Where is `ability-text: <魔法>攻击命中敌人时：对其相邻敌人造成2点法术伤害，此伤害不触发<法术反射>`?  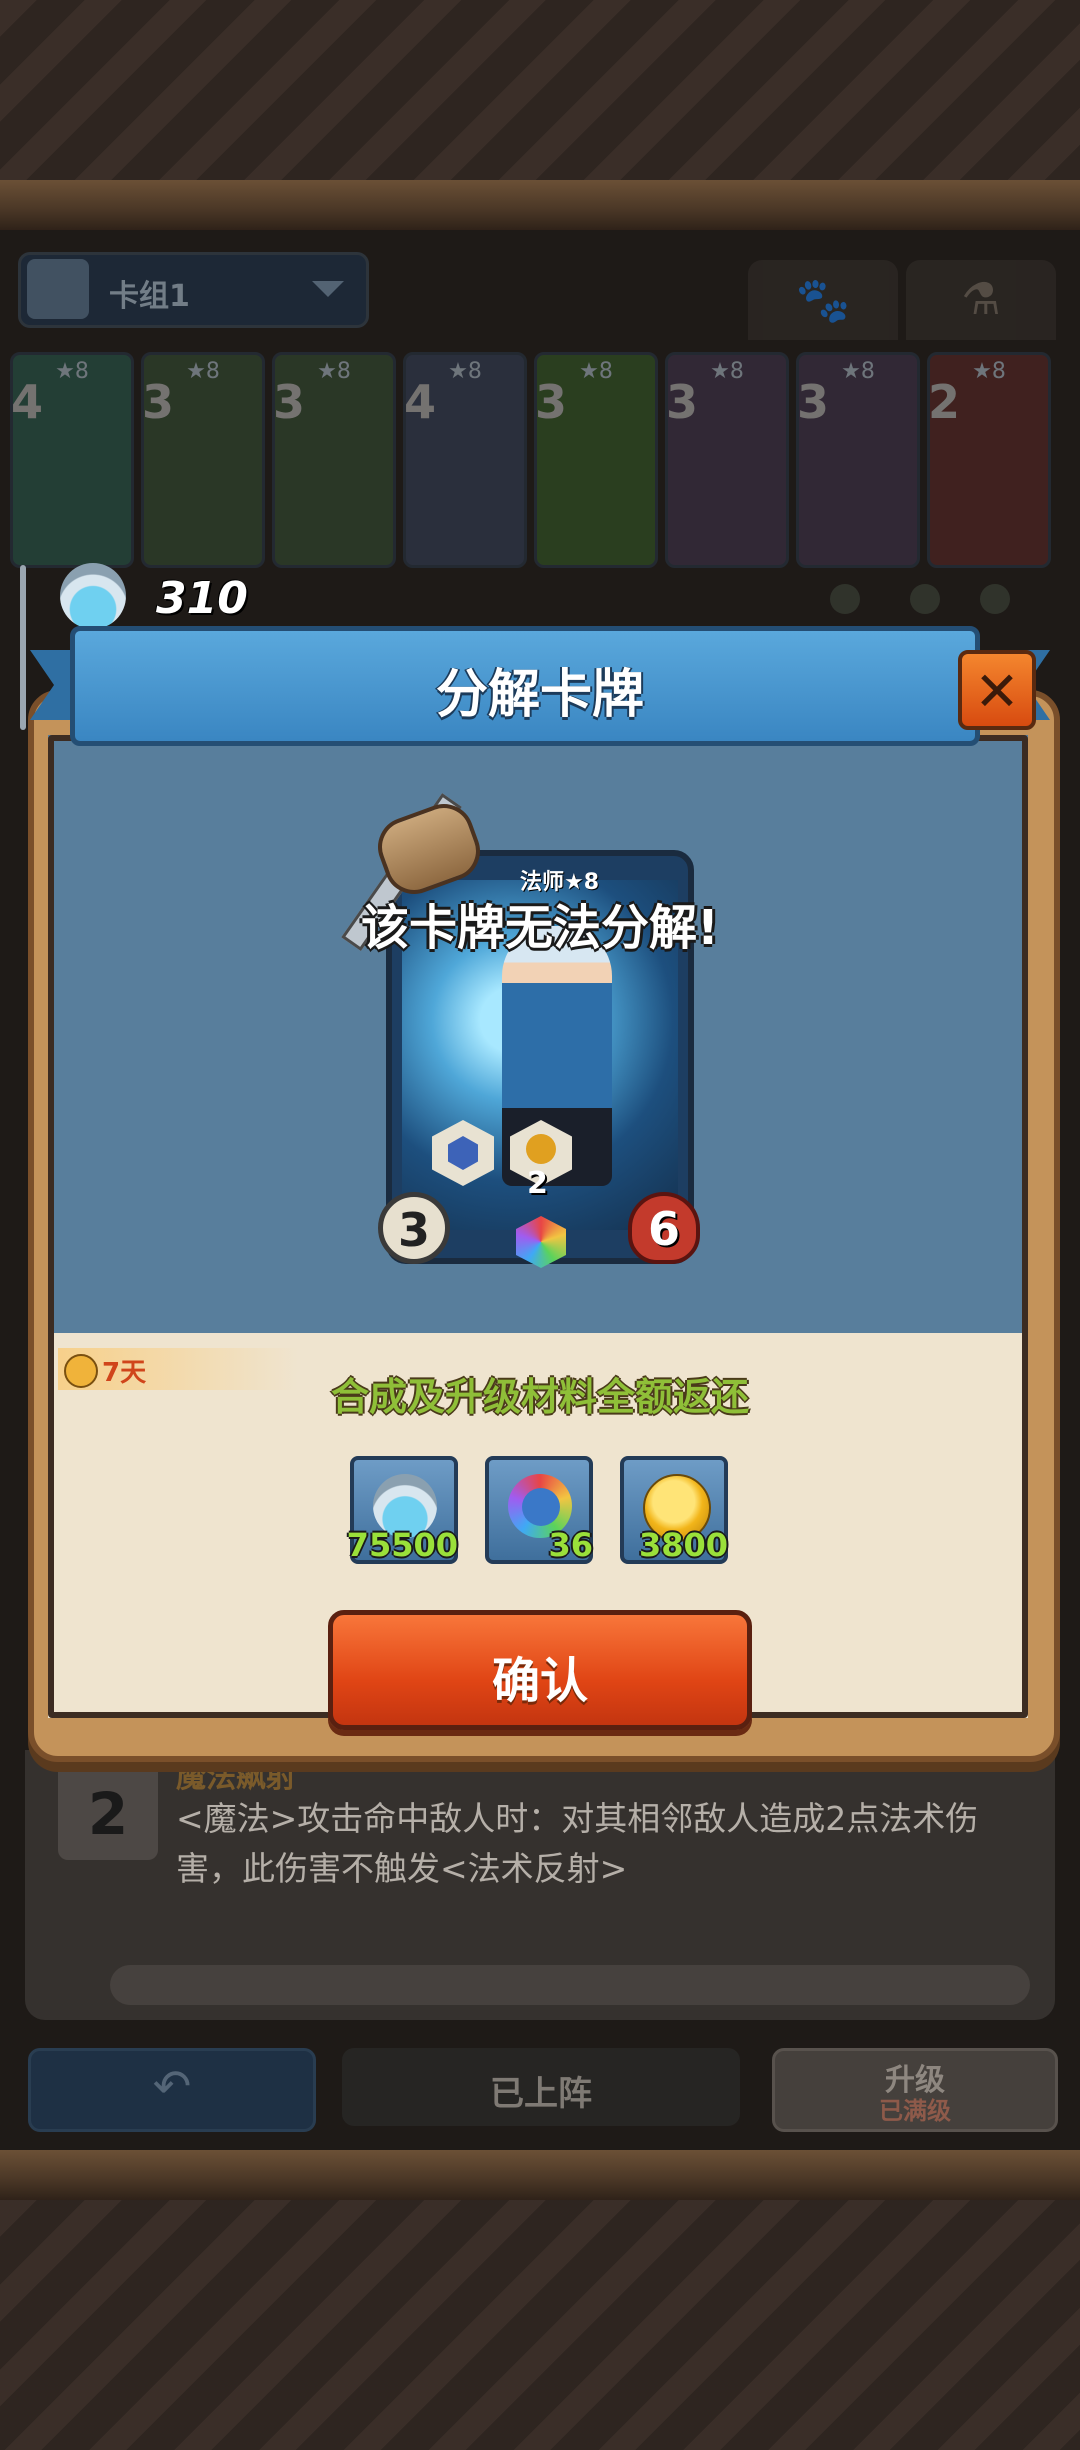
ability-text: <魔法>攻击命中敌人时：对其相邻敌人造成2点法术伤害，此伤害不触发<法术反射> is located at coordinates (577, 1843).